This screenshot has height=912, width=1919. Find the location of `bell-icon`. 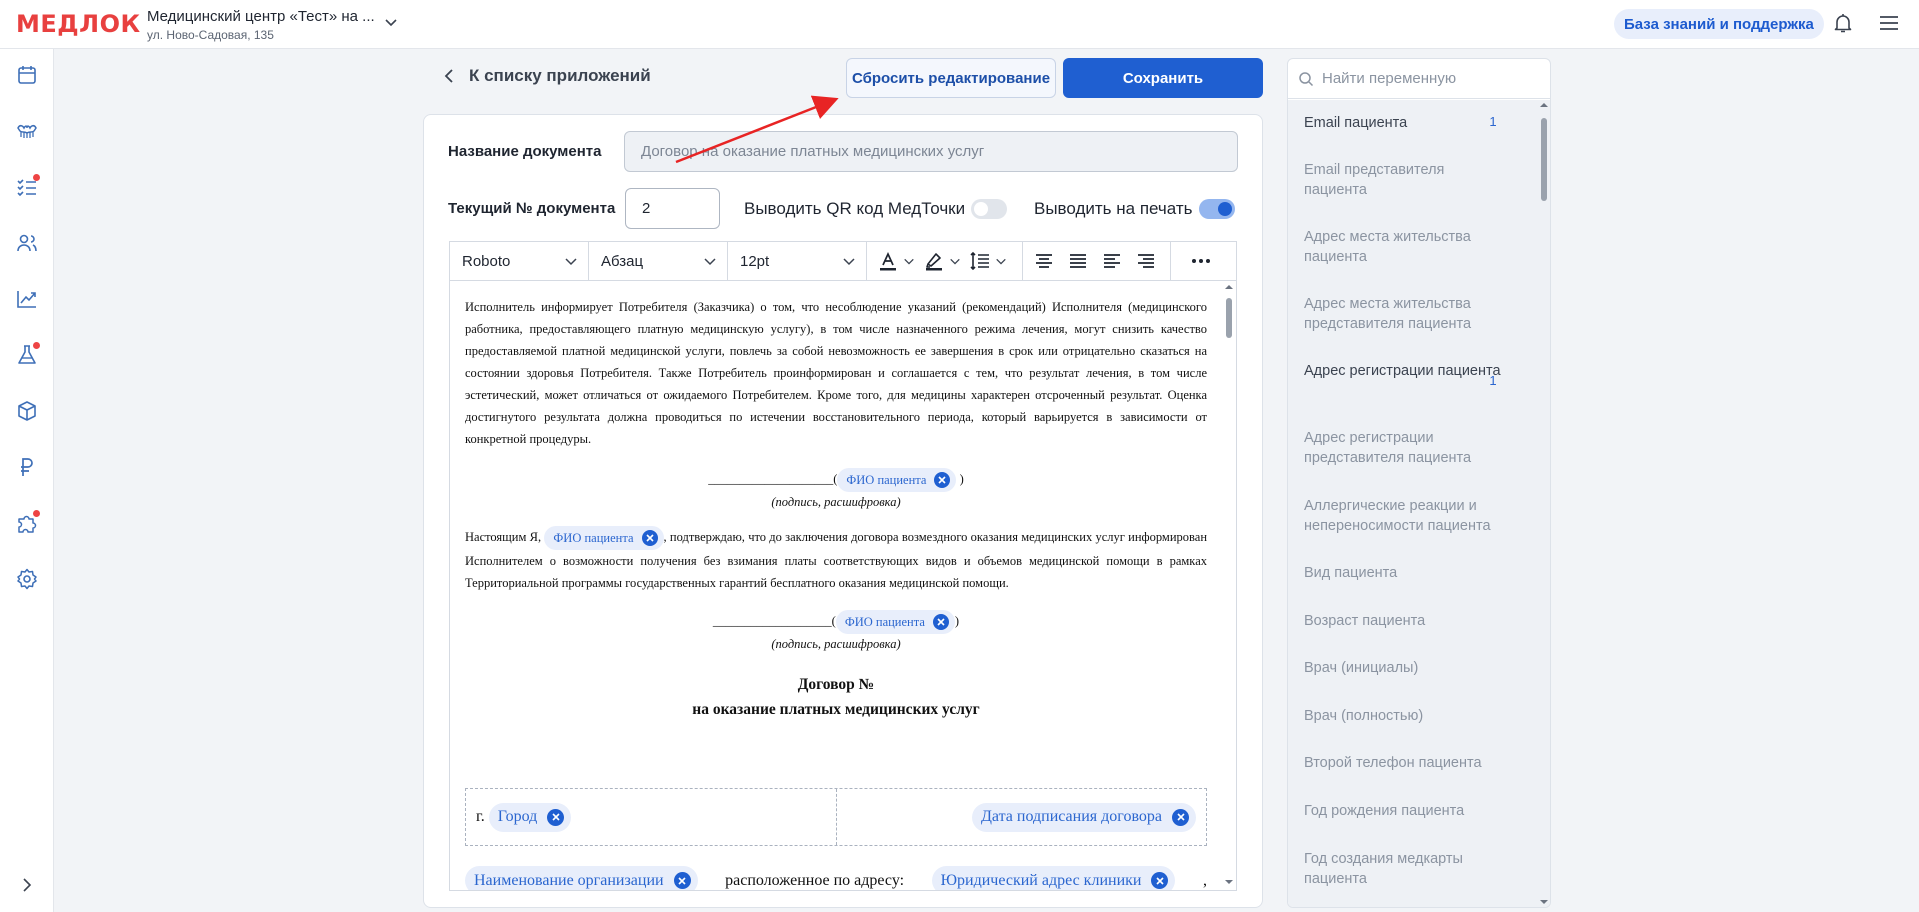

bell-icon is located at coordinates (1843, 23).